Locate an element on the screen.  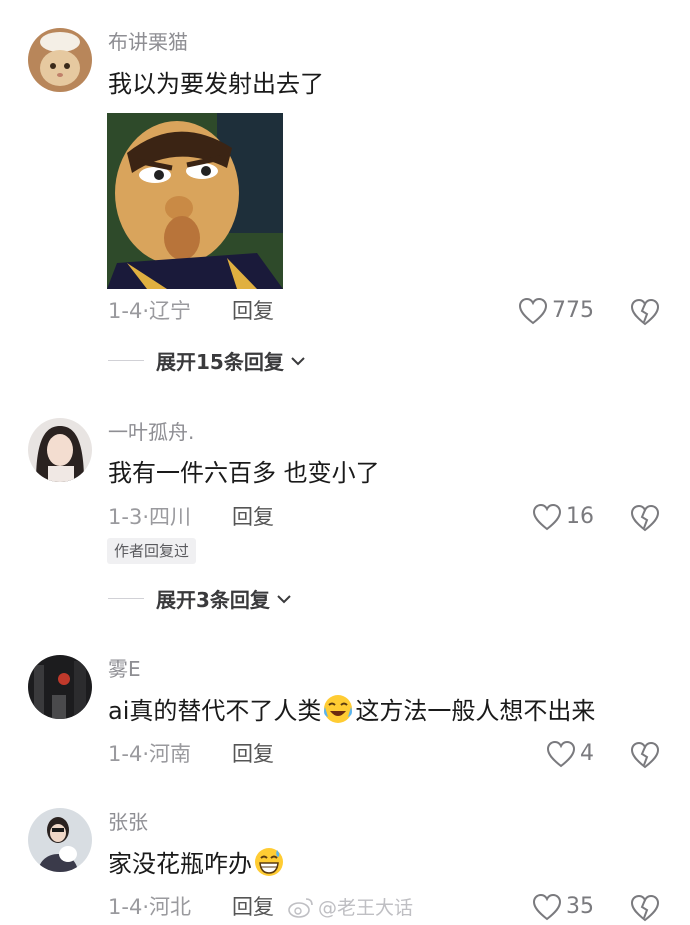
avatar-person-with-dog-icon is located at coordinates (60, 840).